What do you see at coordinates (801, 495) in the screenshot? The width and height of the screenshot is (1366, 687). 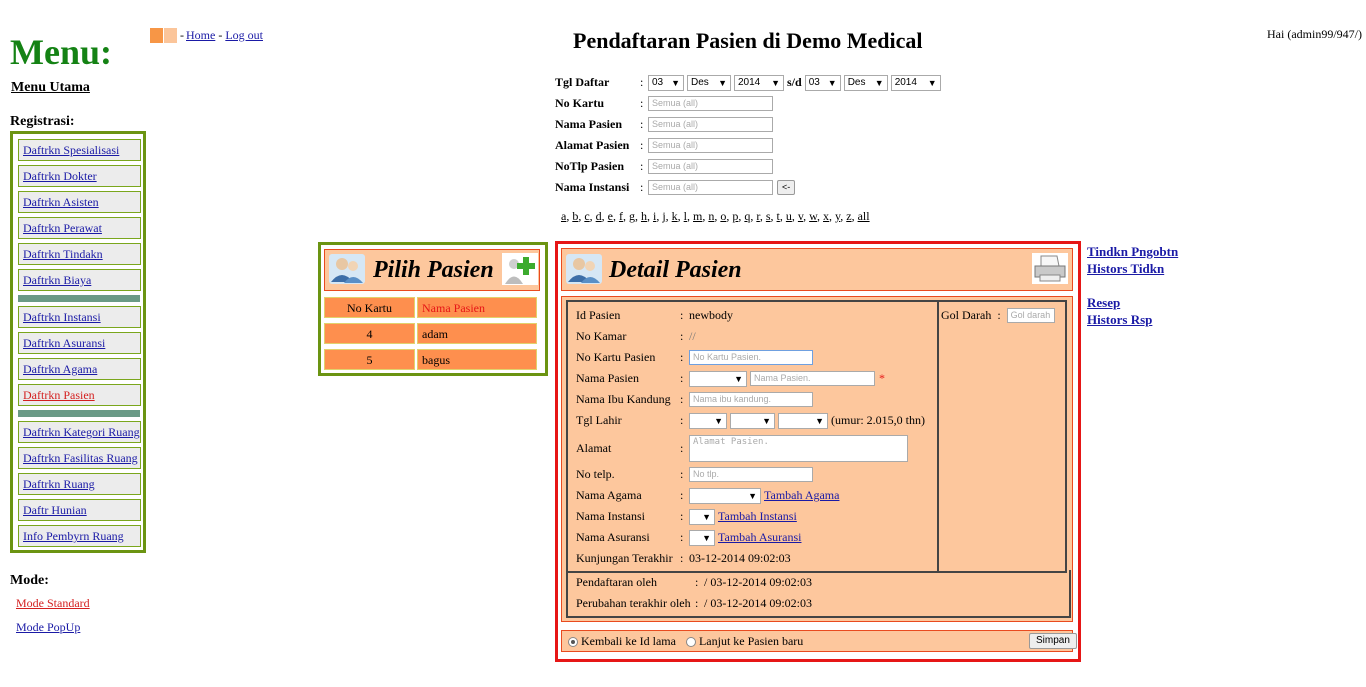 I see `tambah-agama-link: Tambah Agama` at bounding box center [801, 495].